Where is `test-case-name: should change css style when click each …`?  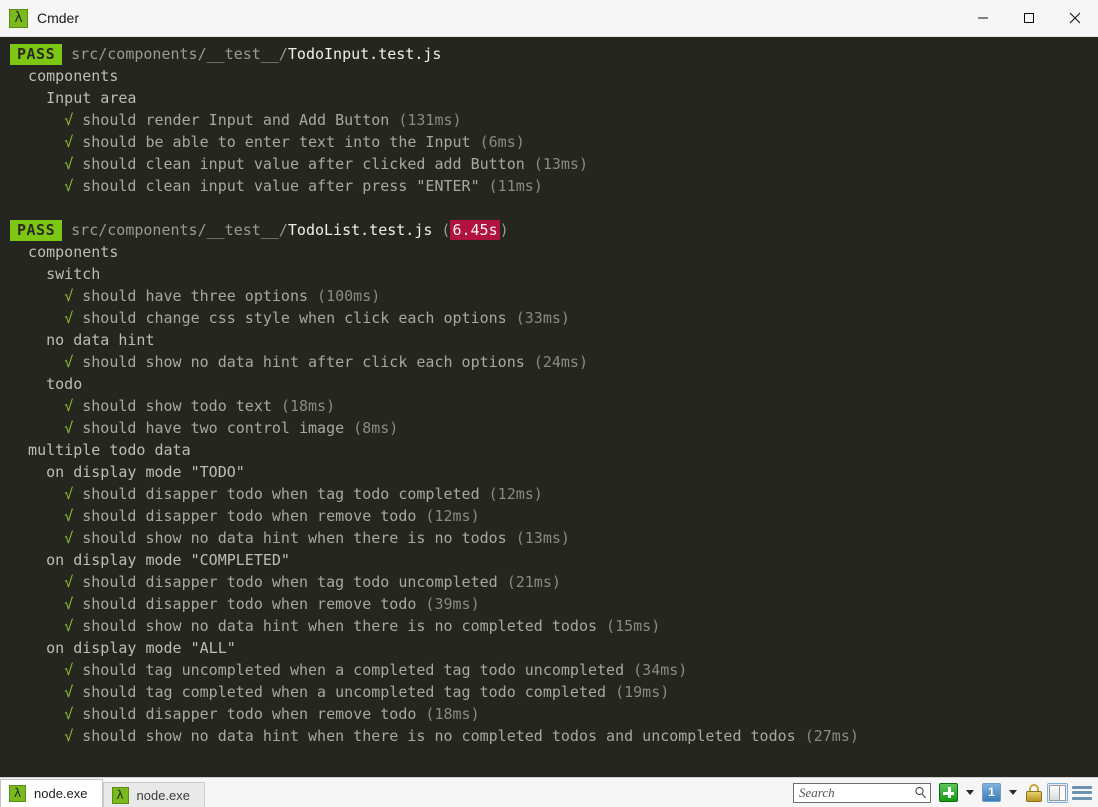
test-case-name: should change css style when click each … is located at coordinates (290, 318).